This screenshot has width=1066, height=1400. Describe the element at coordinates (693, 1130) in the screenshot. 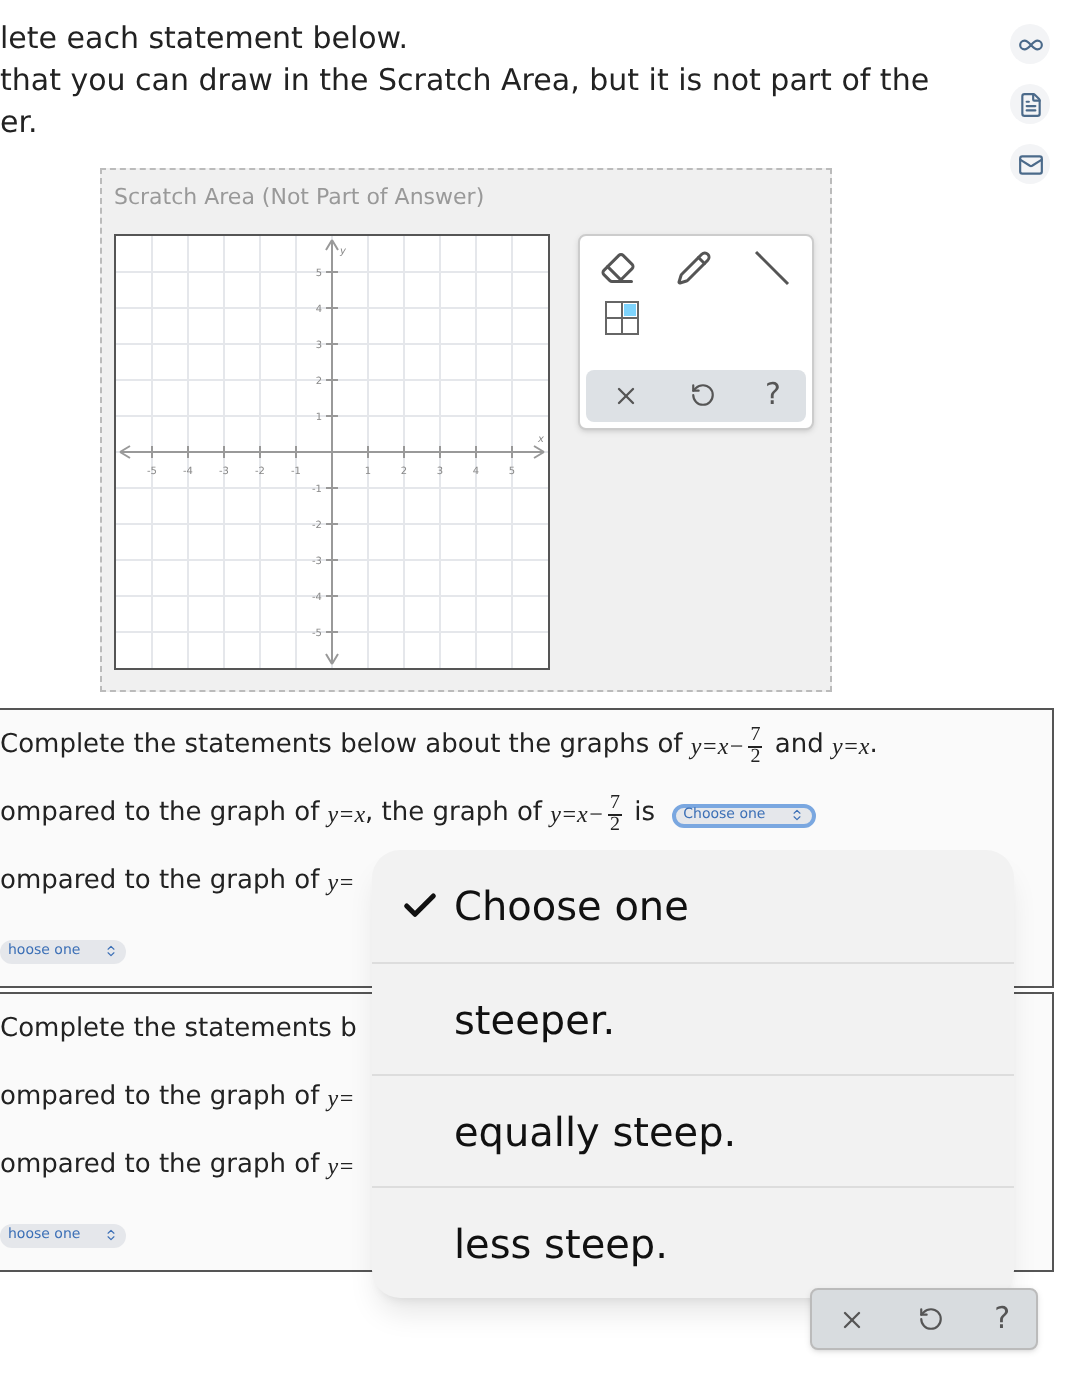

I see `dropdown-option: equally steep.` at that location.